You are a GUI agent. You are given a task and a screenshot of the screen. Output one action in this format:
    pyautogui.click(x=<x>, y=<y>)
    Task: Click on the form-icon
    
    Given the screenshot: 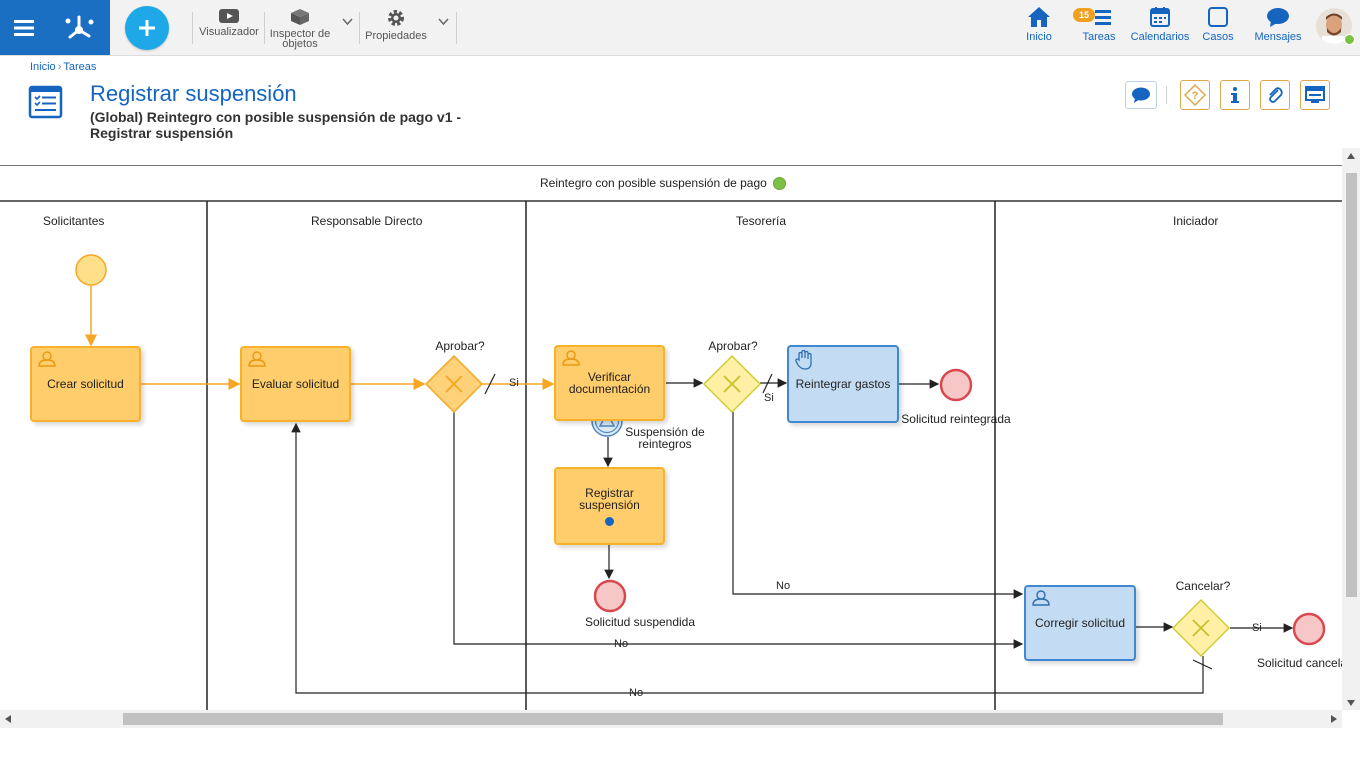 What is the action you would take?
    pyautogui.click(x=45, y=102)
    